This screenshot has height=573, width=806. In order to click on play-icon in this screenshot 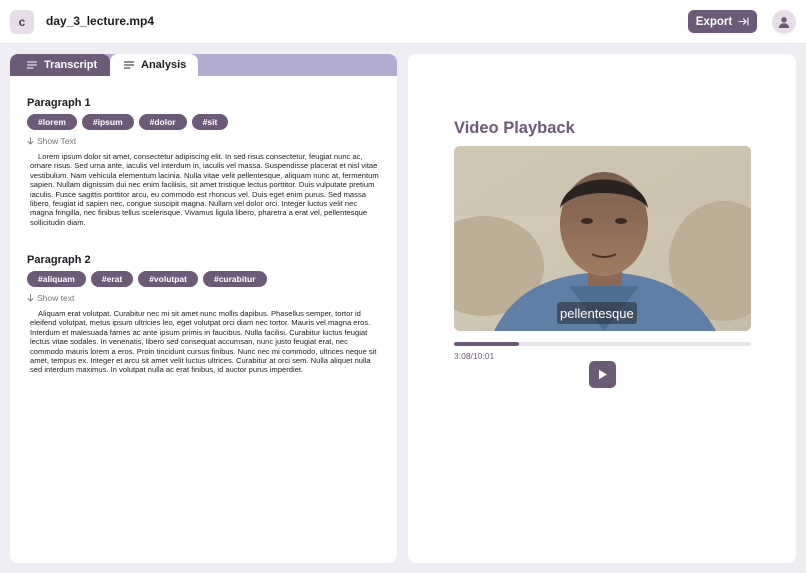, I will do `click(602, 374)`.